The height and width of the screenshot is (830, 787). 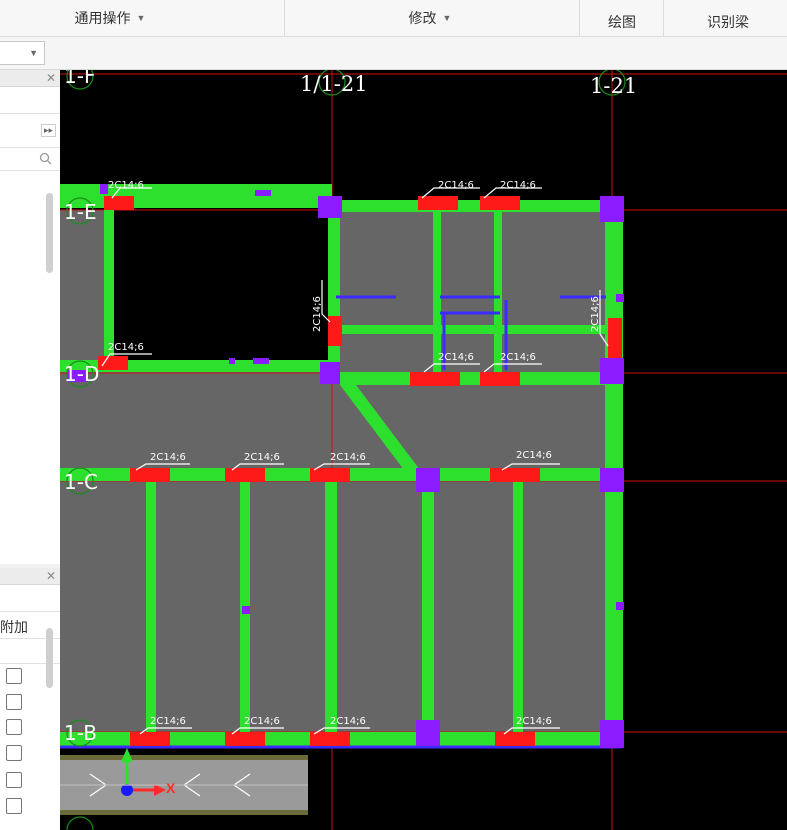 What do you see at coordinates (45, 158) in the screenshot?
I see `search-icon` at bounding box center [45, 158].